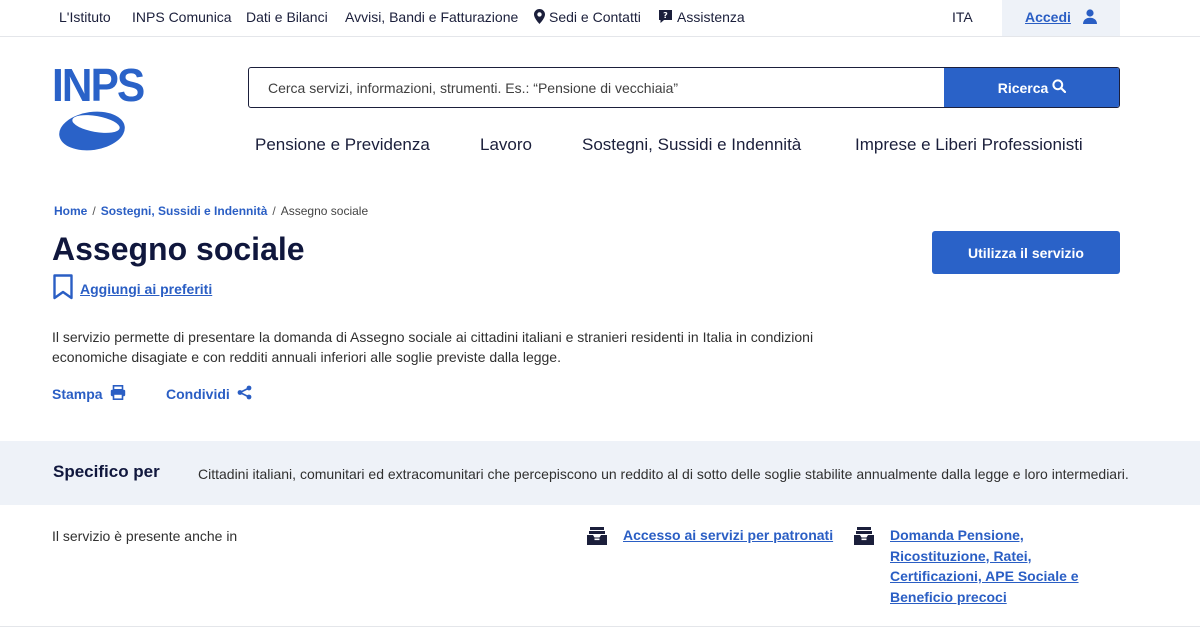 This screenshot has width=1200, height=634. I want to click on add-favorite-label: Aggiungi ai preferiti, so click(146, 289).